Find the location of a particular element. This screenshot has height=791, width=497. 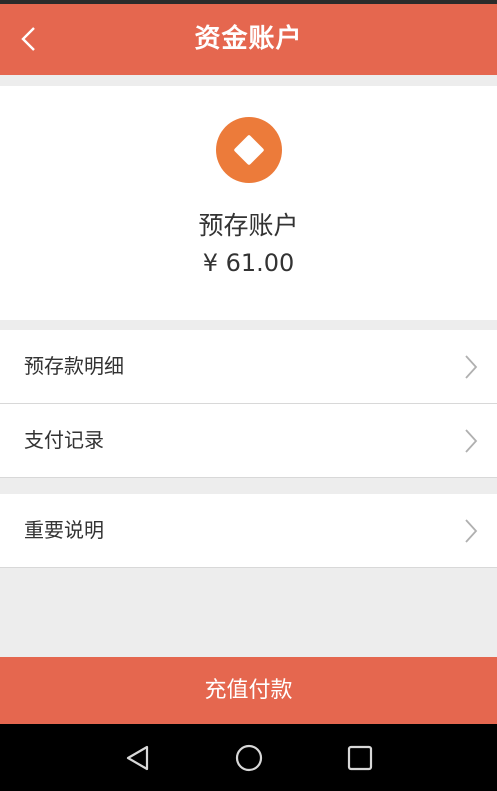

info-menu: 重要说明 is located at coordinates (248, 531).